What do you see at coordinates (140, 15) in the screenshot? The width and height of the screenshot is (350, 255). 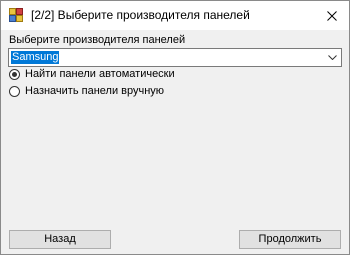 I see `window-title: [2/2] Выберите производителя панелей` at bounding box center [140, 15].